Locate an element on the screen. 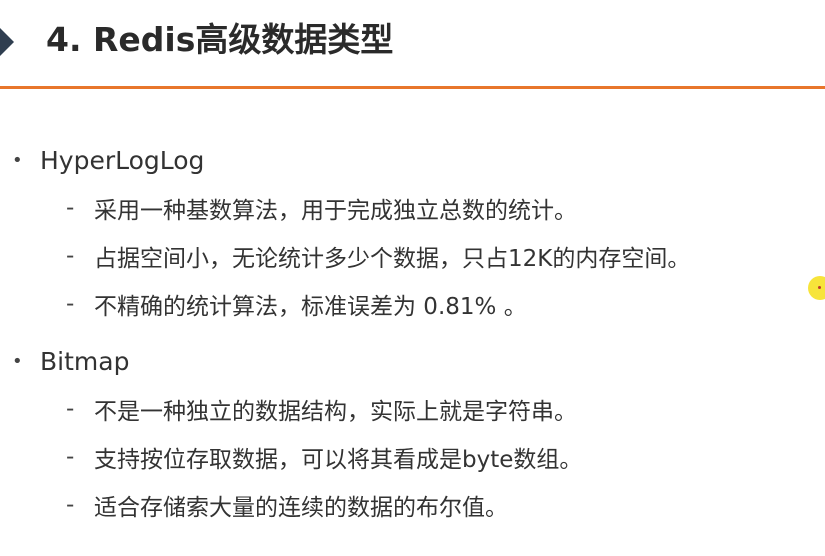 This screenshot has width=825, height=556. page-title: 4. Redis高级数据类型 is located at coordinates (220, 39).